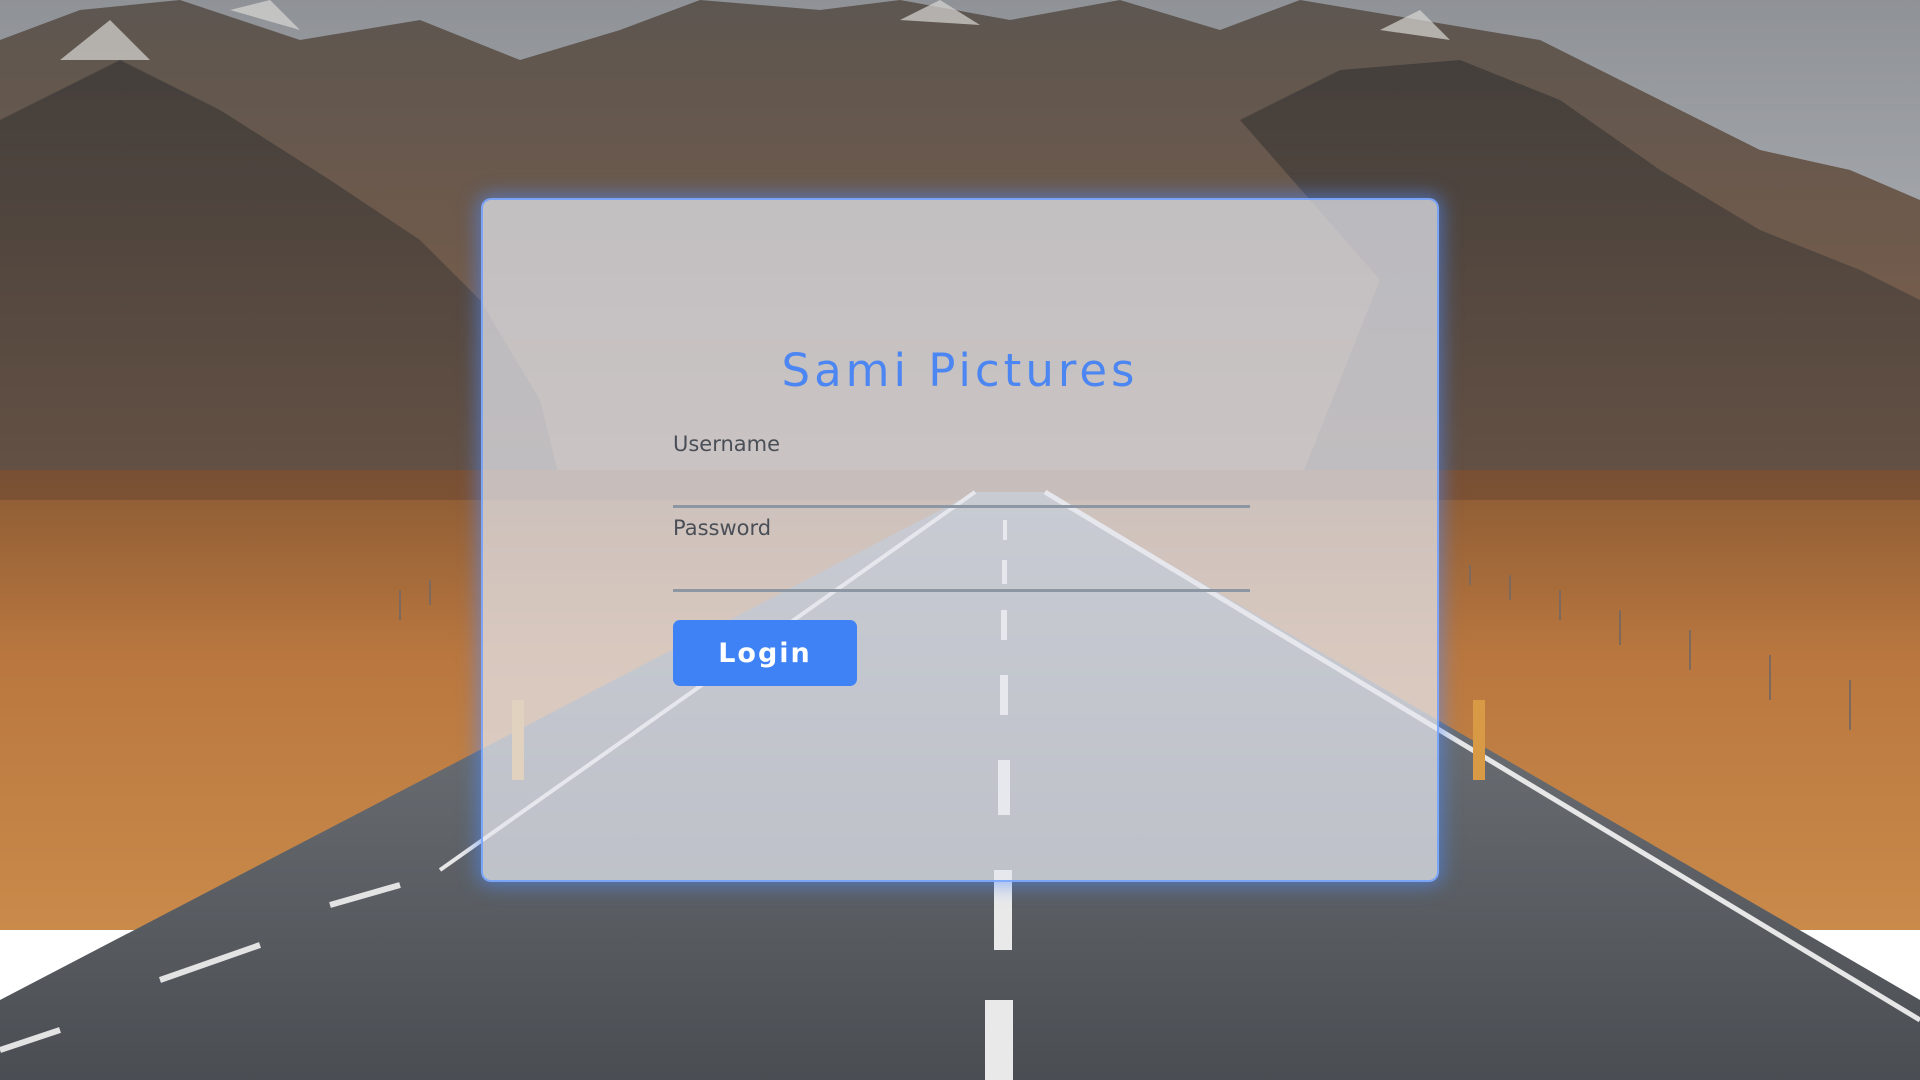 The image size is (1920, 1080). What do you see at coordinates (960, 370) in the screenshot?
I see `page-title: Sami Pictures` at bounding box center [960, 370].